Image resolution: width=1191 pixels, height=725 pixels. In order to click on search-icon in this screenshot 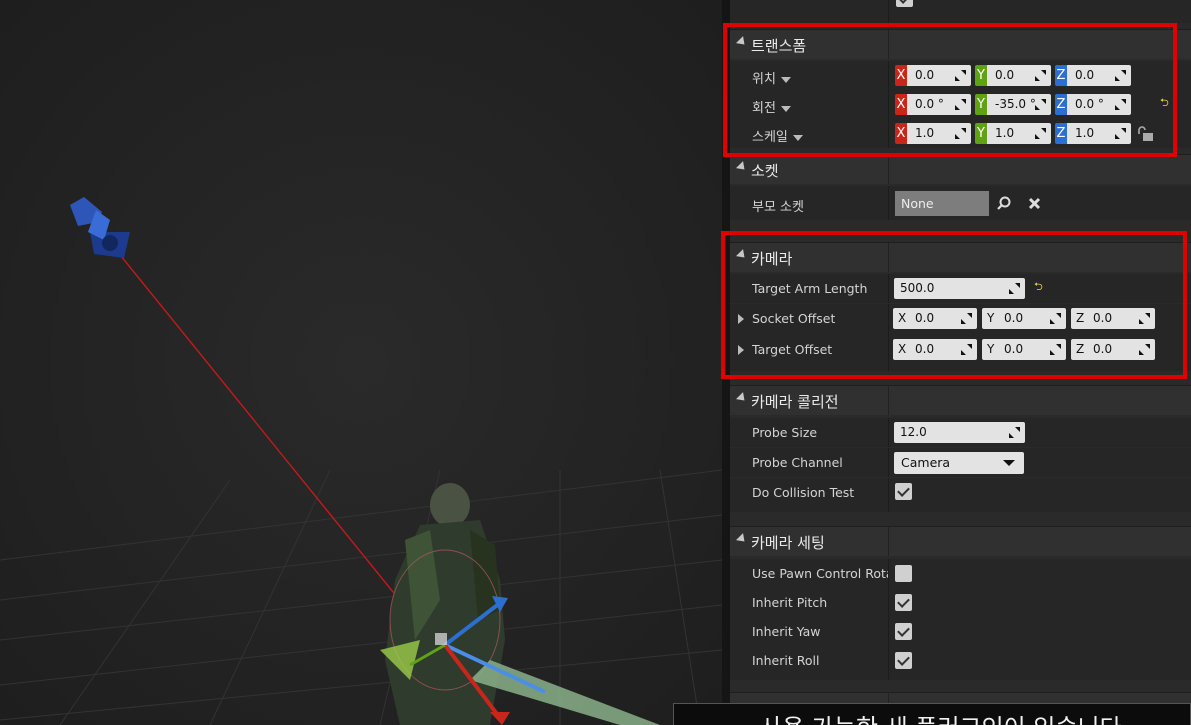, I will do `click(1004, 204)`.